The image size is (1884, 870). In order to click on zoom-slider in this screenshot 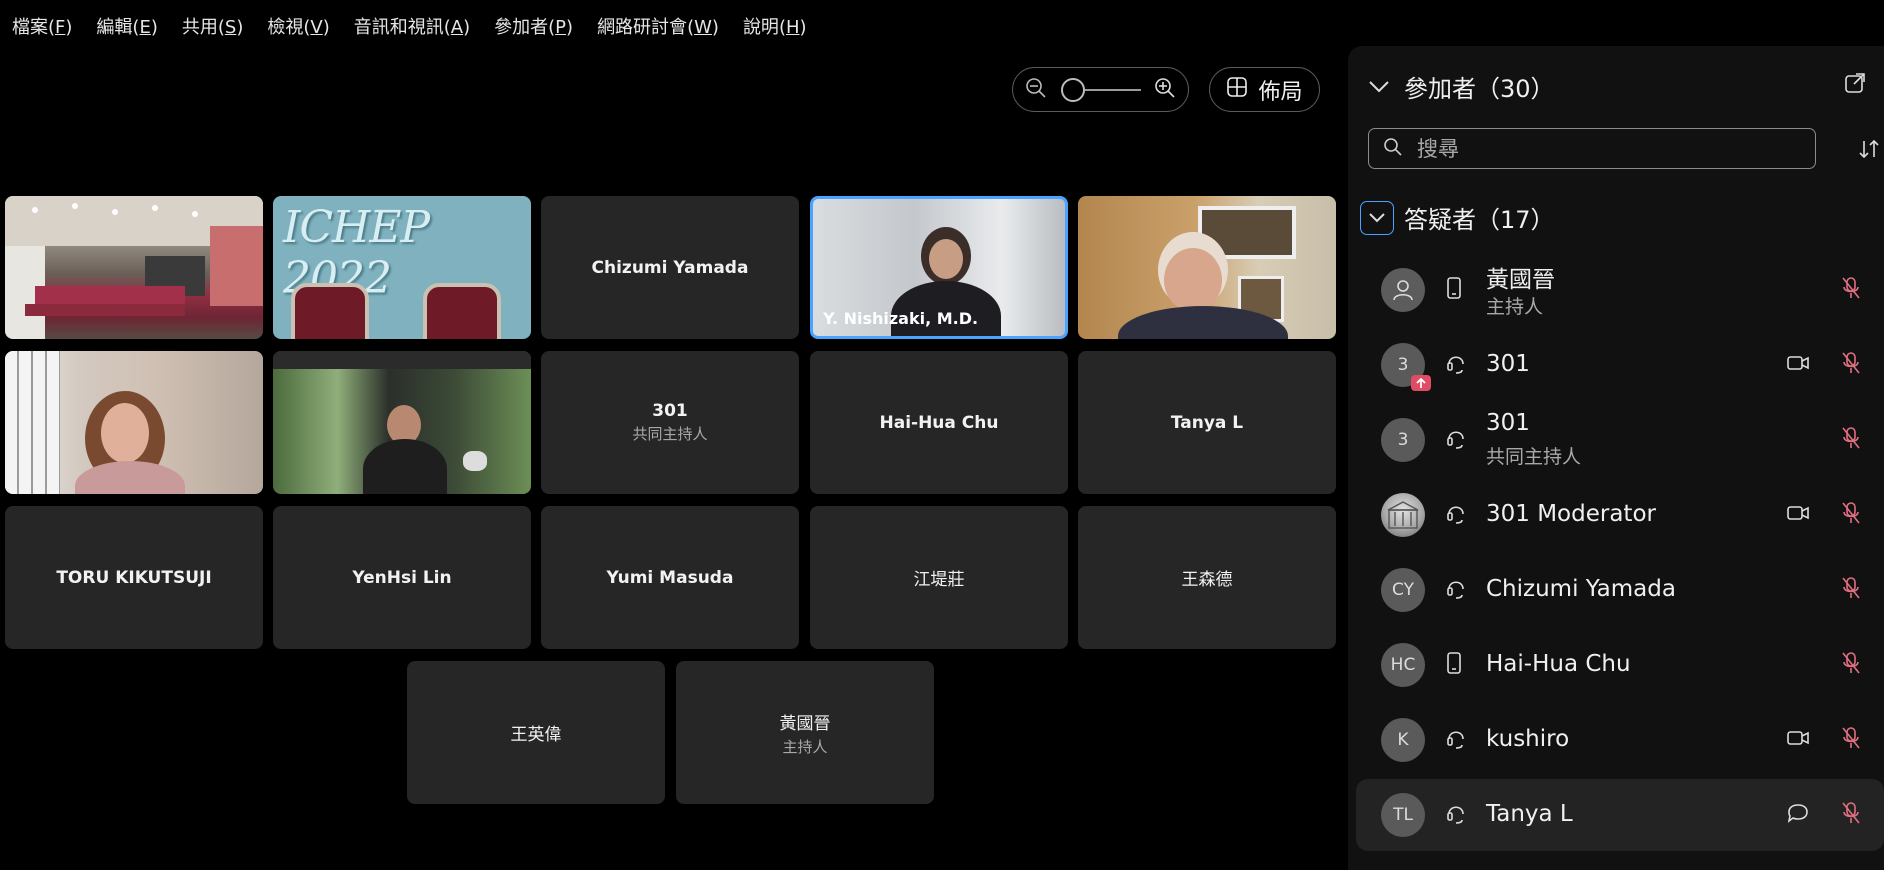, I will do `click(1100, 89)`.